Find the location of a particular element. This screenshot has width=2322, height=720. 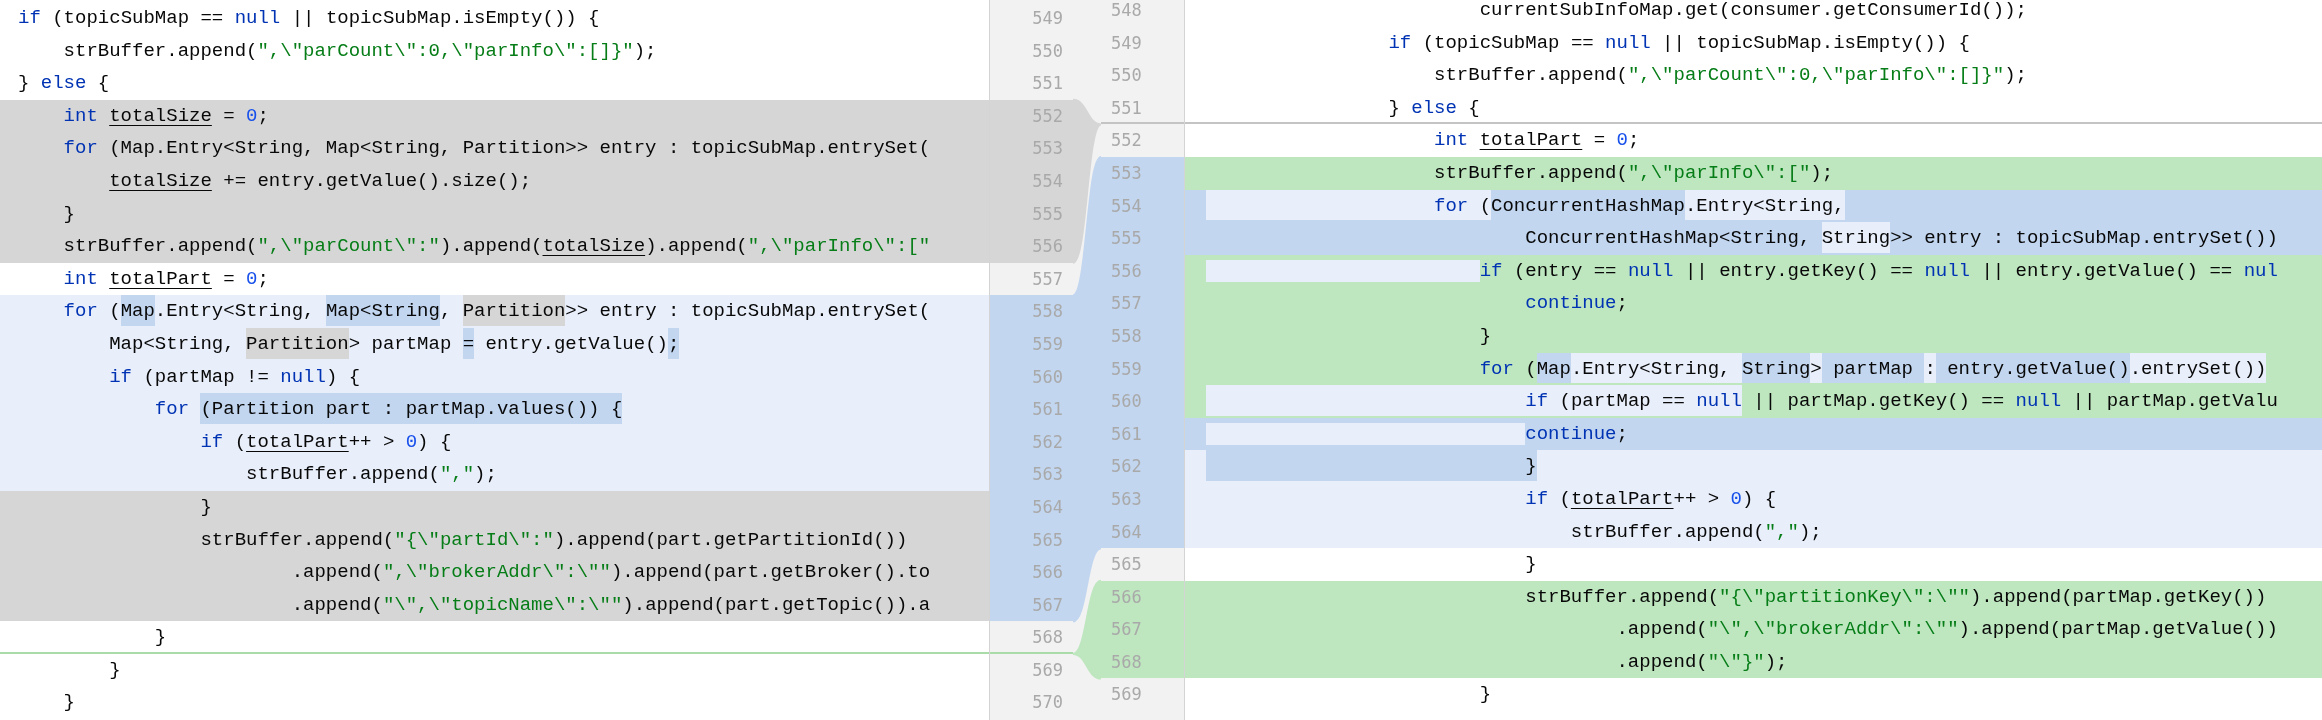

line-number: 552 is located at coordinates (1126, 141).